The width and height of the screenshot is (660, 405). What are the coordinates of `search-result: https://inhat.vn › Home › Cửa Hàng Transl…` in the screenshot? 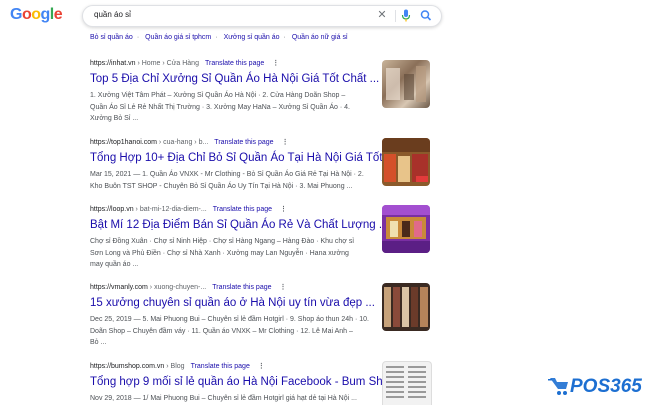 It's located at (235, 92).